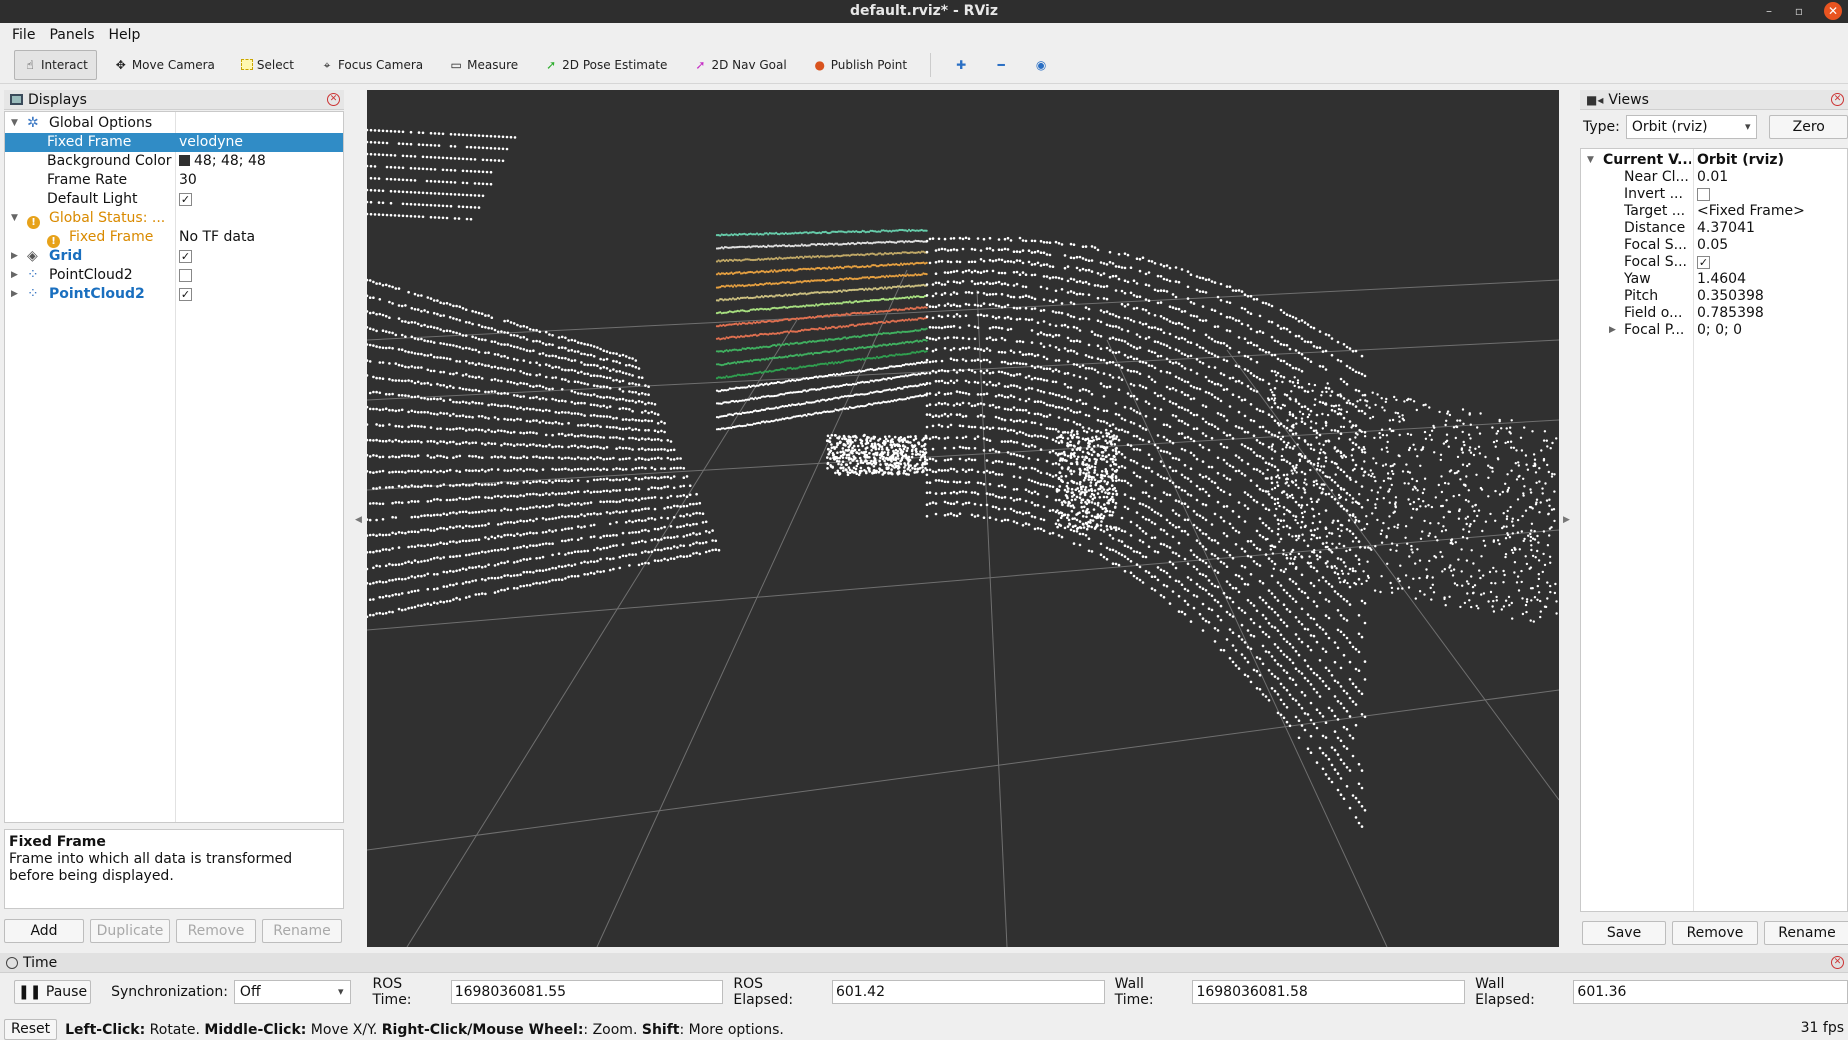 The height and width of the screenshot is (1040, 1848). What do you see at coordinates (57, 842) in the screenshot?
I see `description-title: Fixed Frame` at bounding box center [57, 842].